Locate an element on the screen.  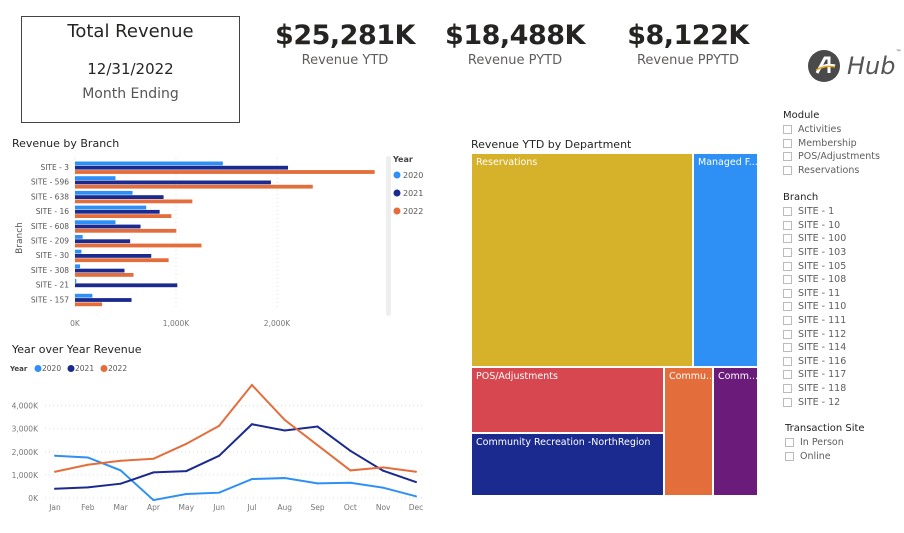
x-tick-label: Jan is located at coordinates (54, 507).